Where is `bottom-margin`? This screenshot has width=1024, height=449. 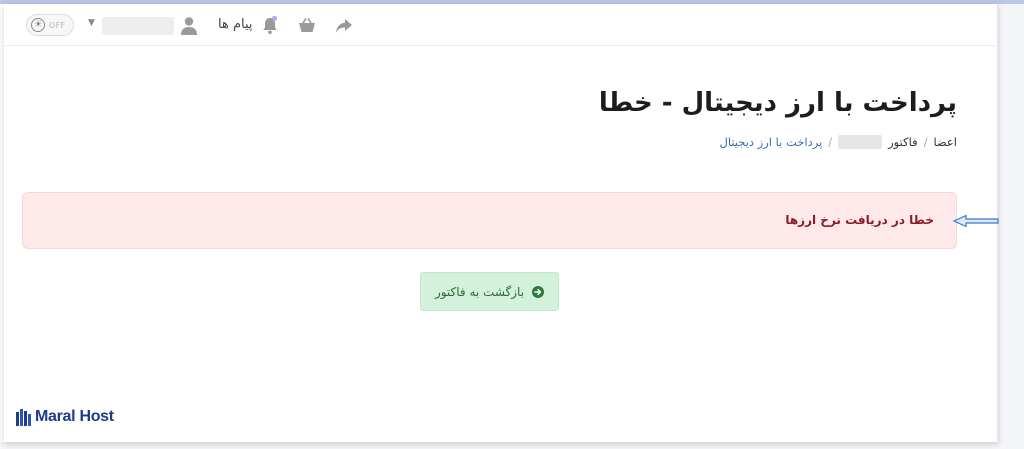 bottom-margin is located at coordinates (512, 445).